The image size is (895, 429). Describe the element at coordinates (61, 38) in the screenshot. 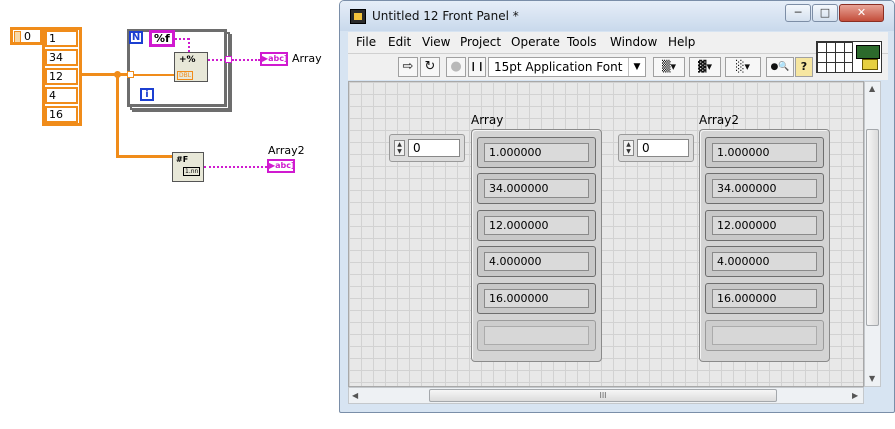

I see `array-constant-element: 1` at that location.